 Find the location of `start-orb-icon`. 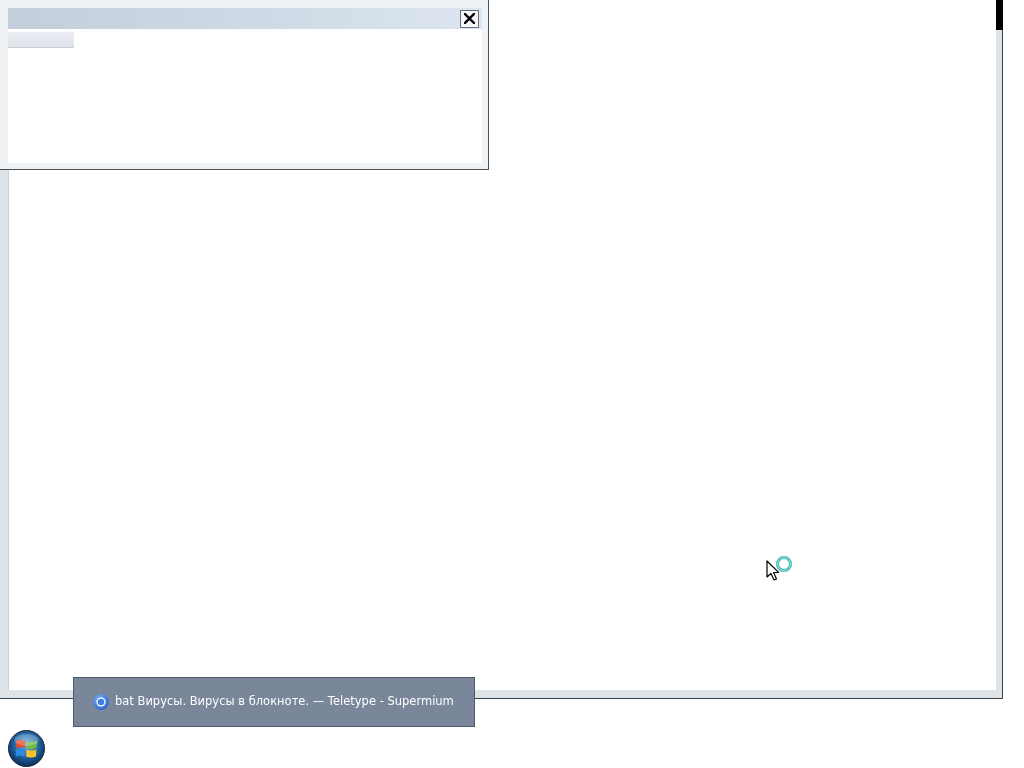

start-orb-icon is located at coordinates (26, 748).